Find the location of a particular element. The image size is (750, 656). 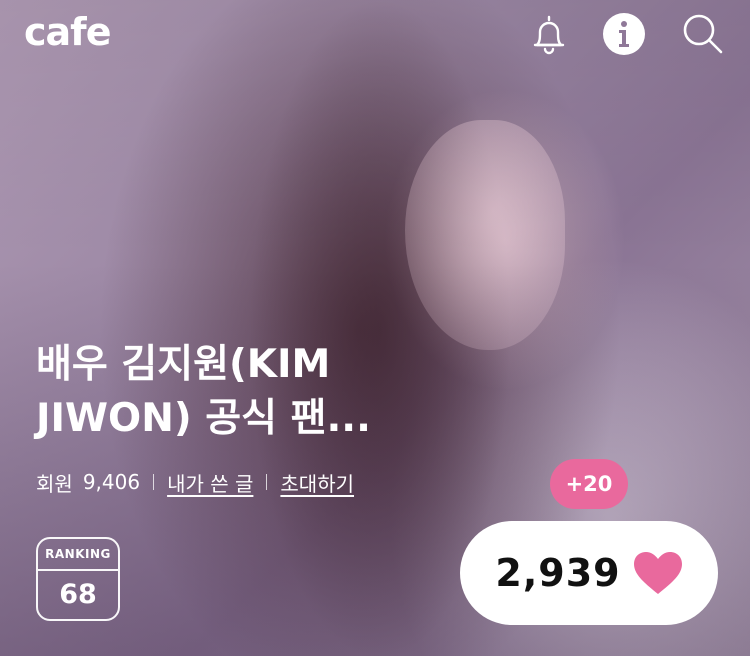

ranking-badge: RANKING 68 is located at coordinates (78, 579).